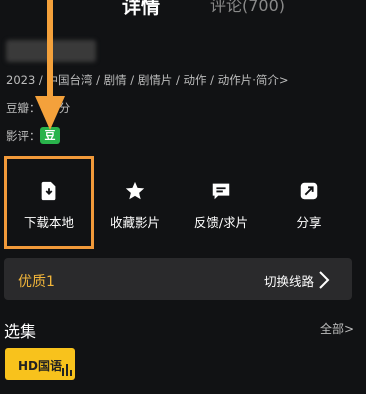 This screenshot has width=366, height=394. Describe the element at coordinates (247, 8) in the screenshot. I see `tab-comments: 评论(700)` at that location.